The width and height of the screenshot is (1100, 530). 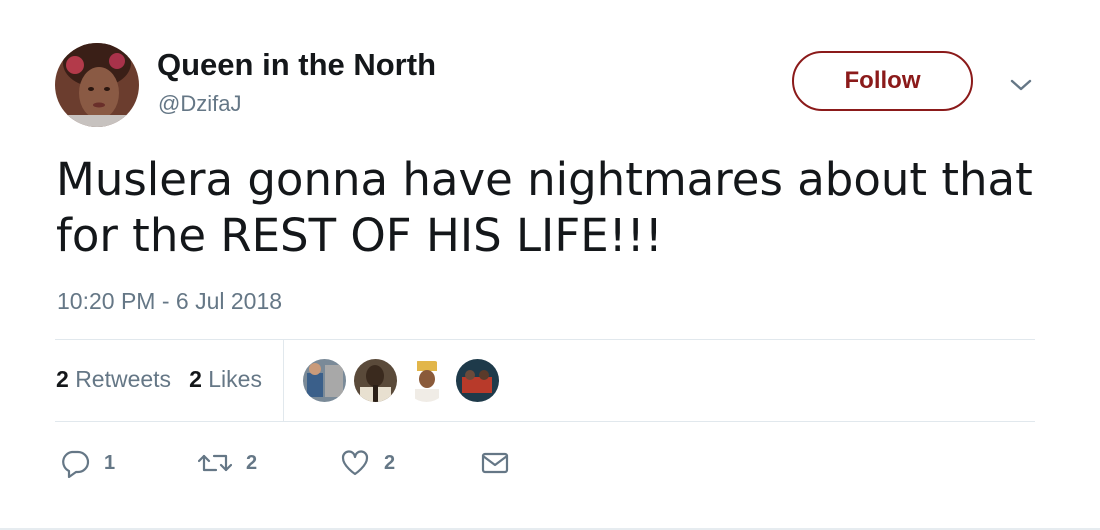 I want to click on direct-message-action, so click(x=495, y=463).